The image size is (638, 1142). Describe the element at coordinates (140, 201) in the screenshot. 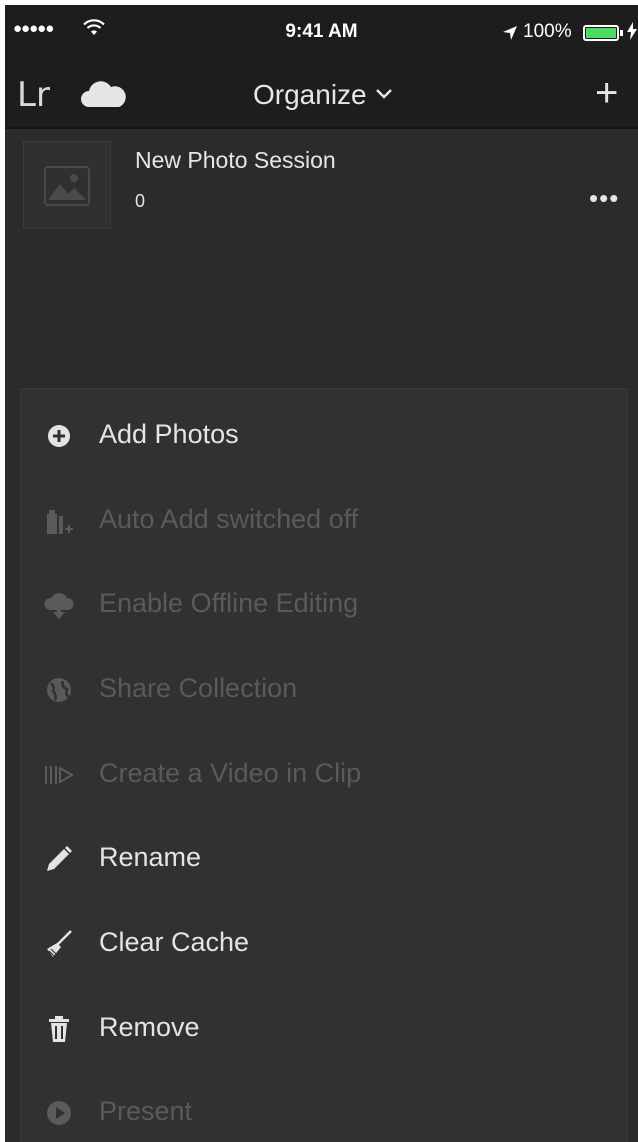

I see `collection-count: 0` at that location.